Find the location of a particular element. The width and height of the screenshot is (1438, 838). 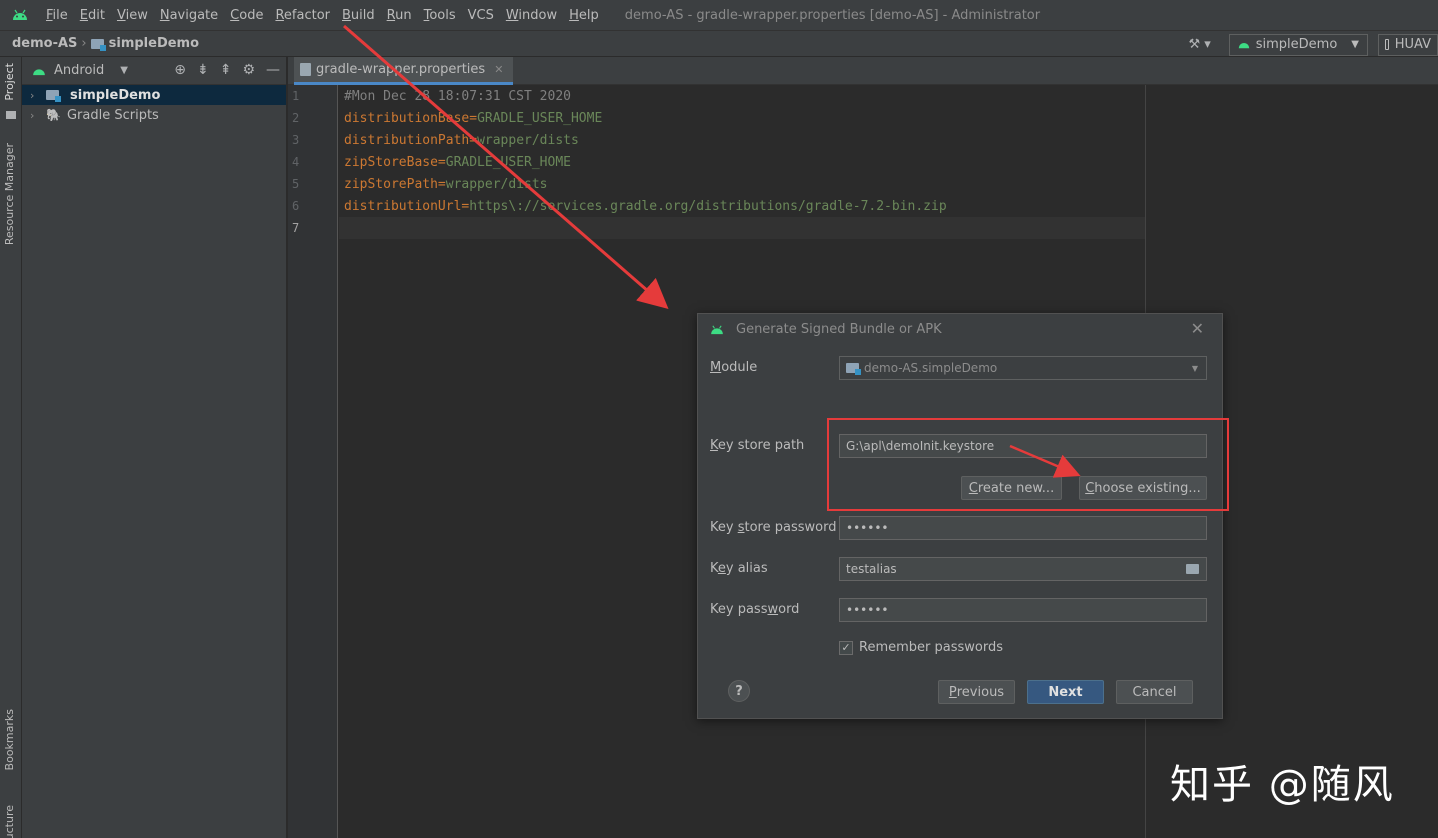

breadcrumb-module: simpleDemo is located at coordinates (154, 43).